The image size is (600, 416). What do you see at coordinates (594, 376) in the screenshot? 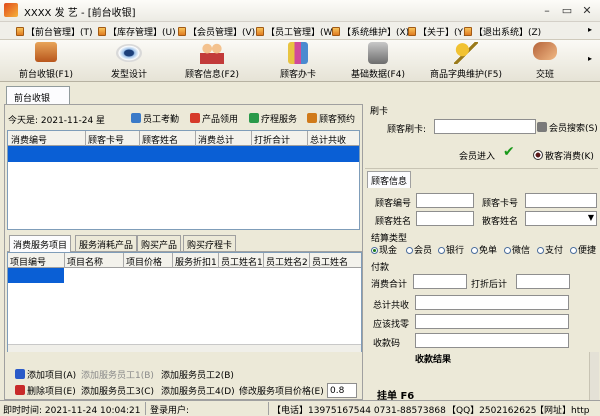
I see `vertical-scrollbar` at bounding box center [594, 376].